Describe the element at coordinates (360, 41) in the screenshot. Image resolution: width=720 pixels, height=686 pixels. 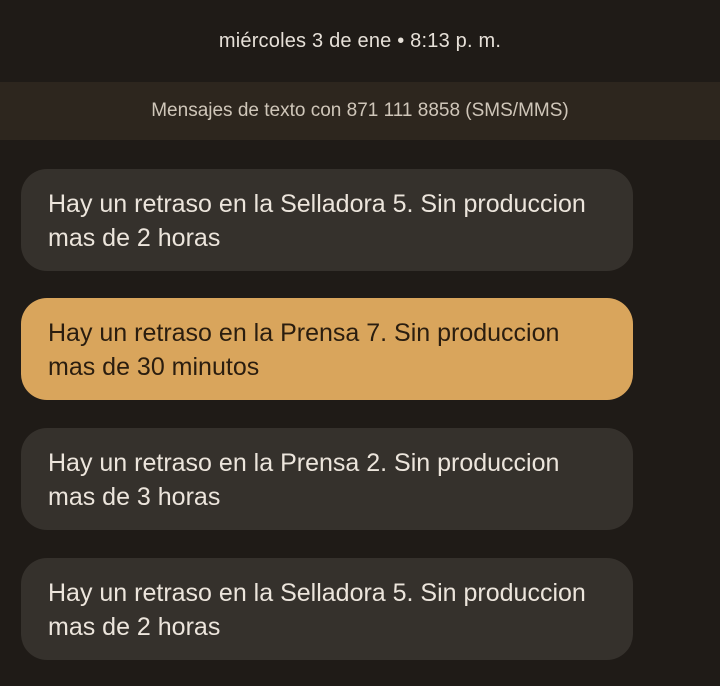
I see `date-timestamp: miércoles 3 de ene • 8:13 p. m.` at that location.